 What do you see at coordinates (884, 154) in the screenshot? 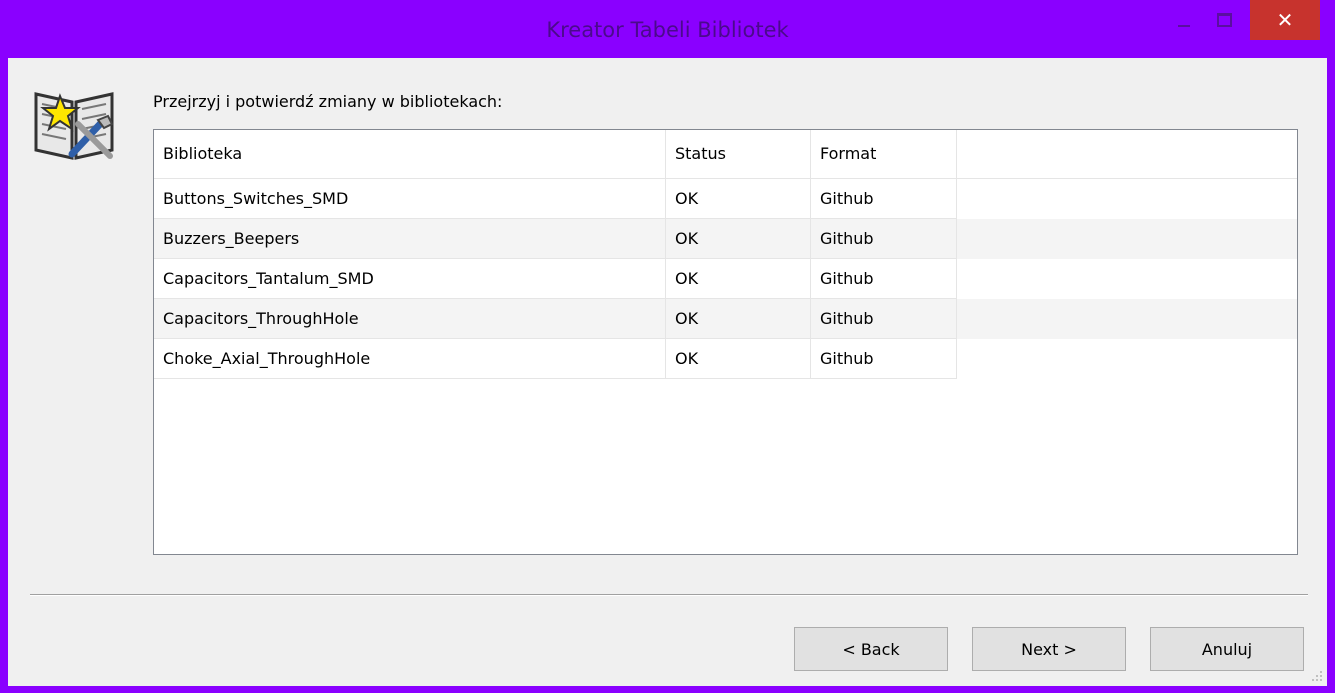
I see `column-header-format: Format` at bounding box center [884, 154].